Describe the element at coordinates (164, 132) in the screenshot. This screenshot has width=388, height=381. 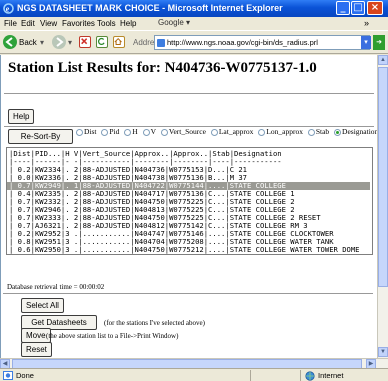
I see `radio-vert-source` at that location.